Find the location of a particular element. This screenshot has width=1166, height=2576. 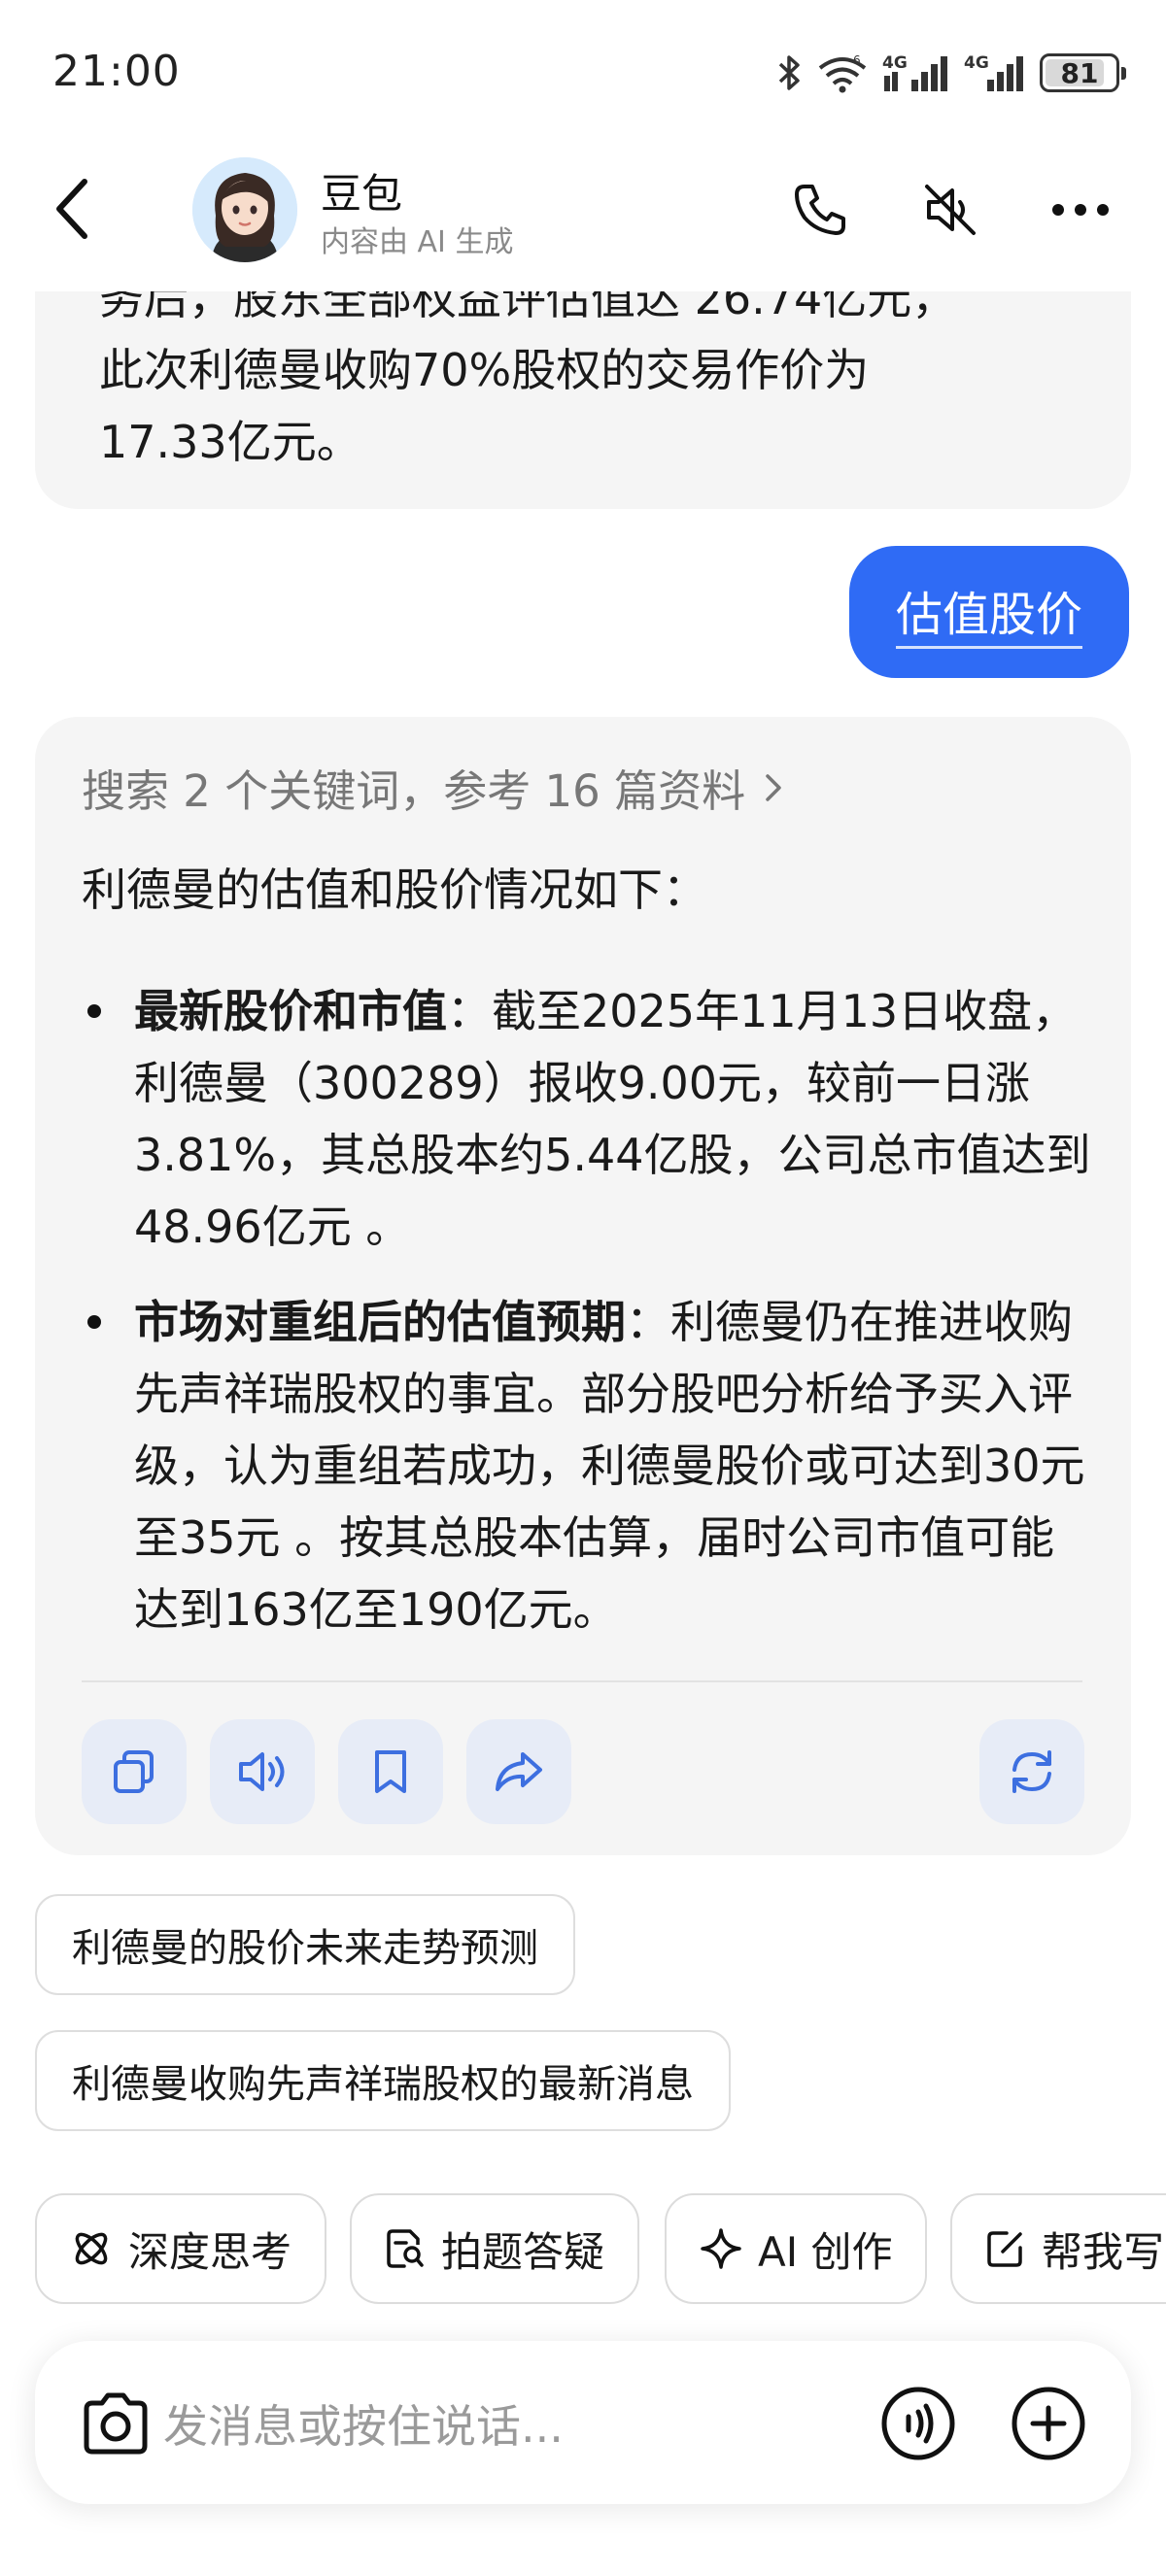

sparkle-icon is located at coordinates (721, 2248).